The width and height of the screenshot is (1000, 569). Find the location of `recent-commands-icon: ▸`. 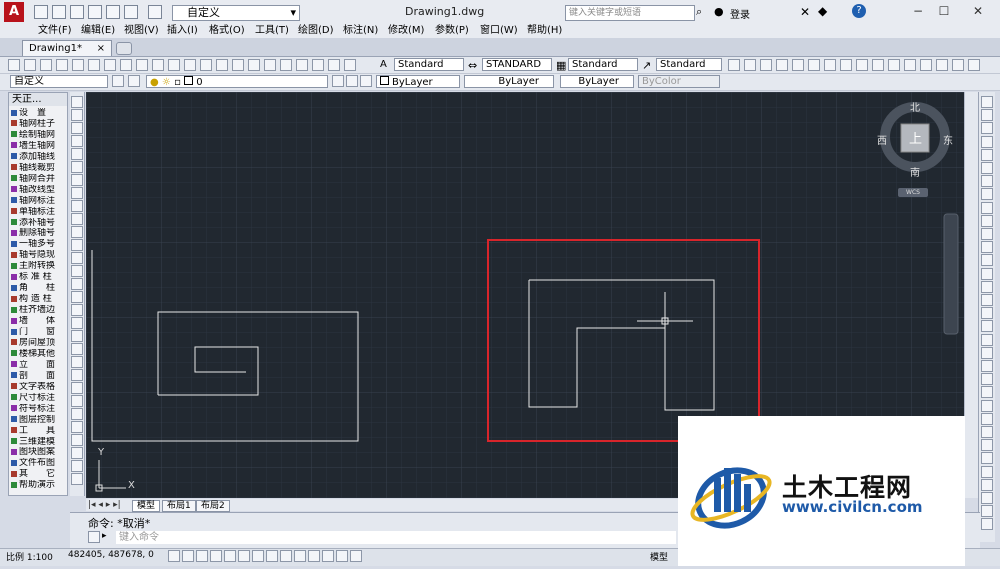

recent-commands-icon: ▸ is located at coordinates (109, 536).